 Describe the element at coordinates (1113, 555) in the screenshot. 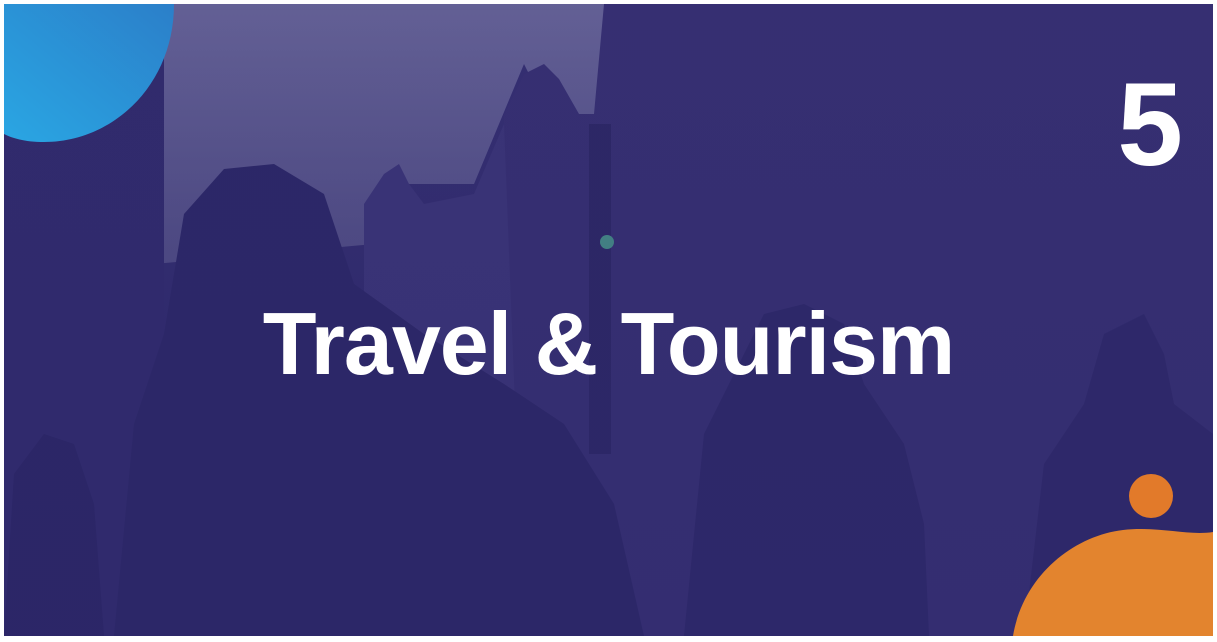

I see `orange-blob-shape-icon` at that location.